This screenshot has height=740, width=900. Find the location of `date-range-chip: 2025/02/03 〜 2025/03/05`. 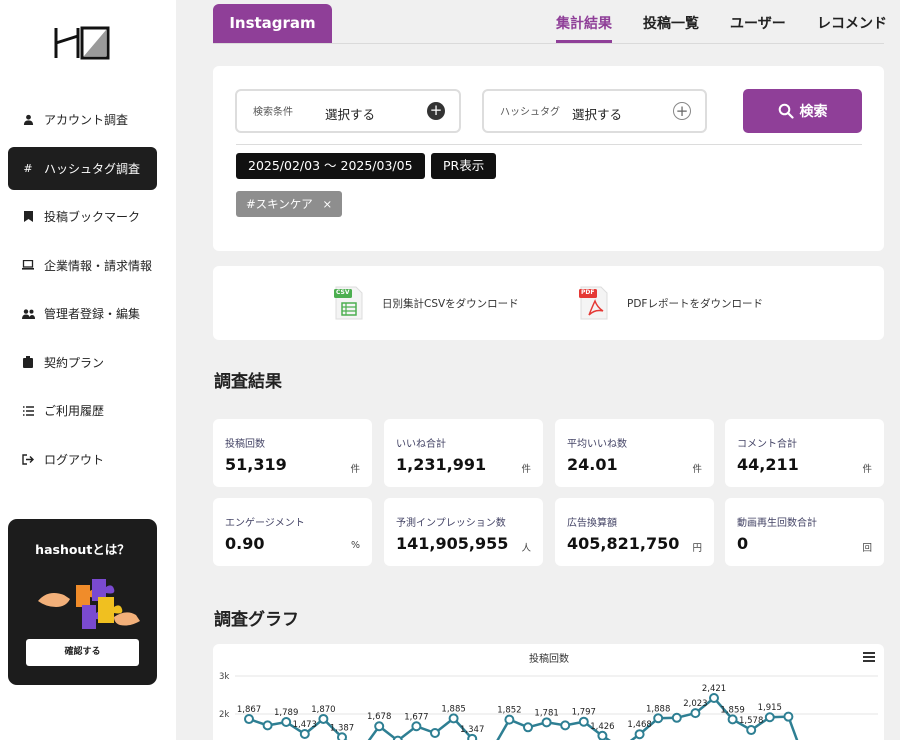

date-range-chip: 2025/02/03 〜 2025/03/05 is located at coordinates (330, 166).